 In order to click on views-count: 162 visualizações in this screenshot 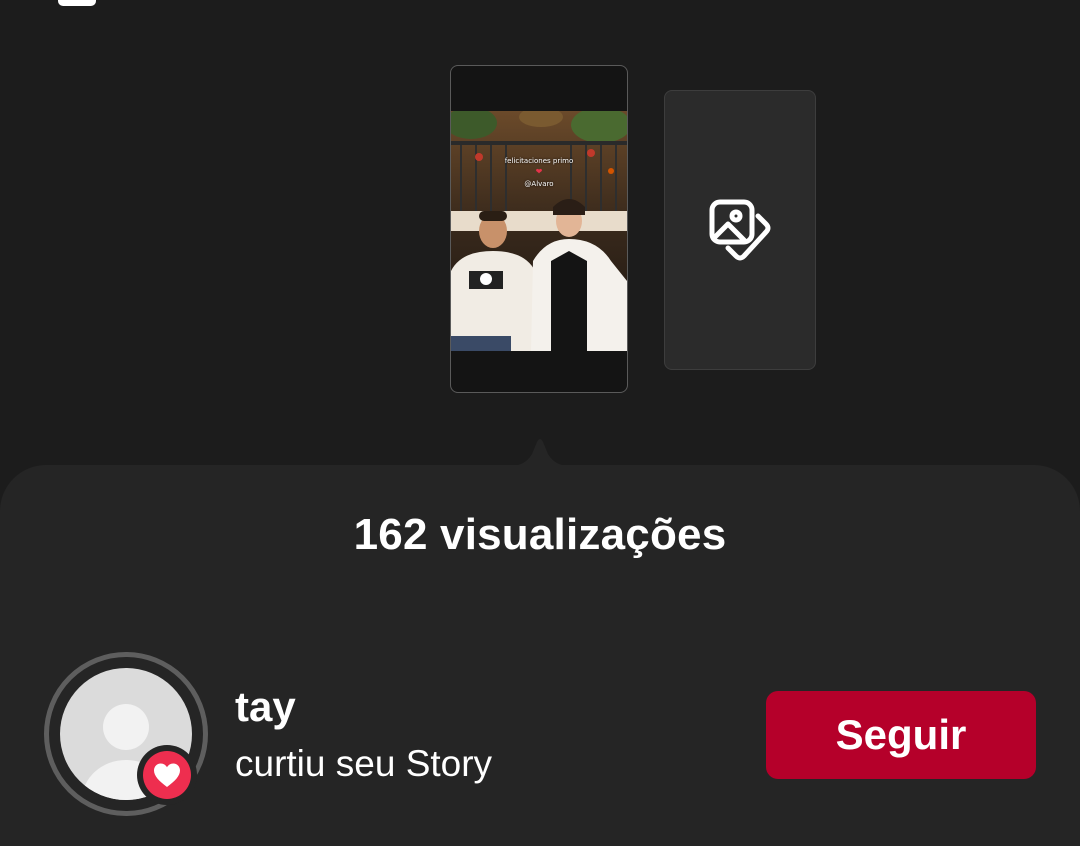, I will do `click(540, 534)`.